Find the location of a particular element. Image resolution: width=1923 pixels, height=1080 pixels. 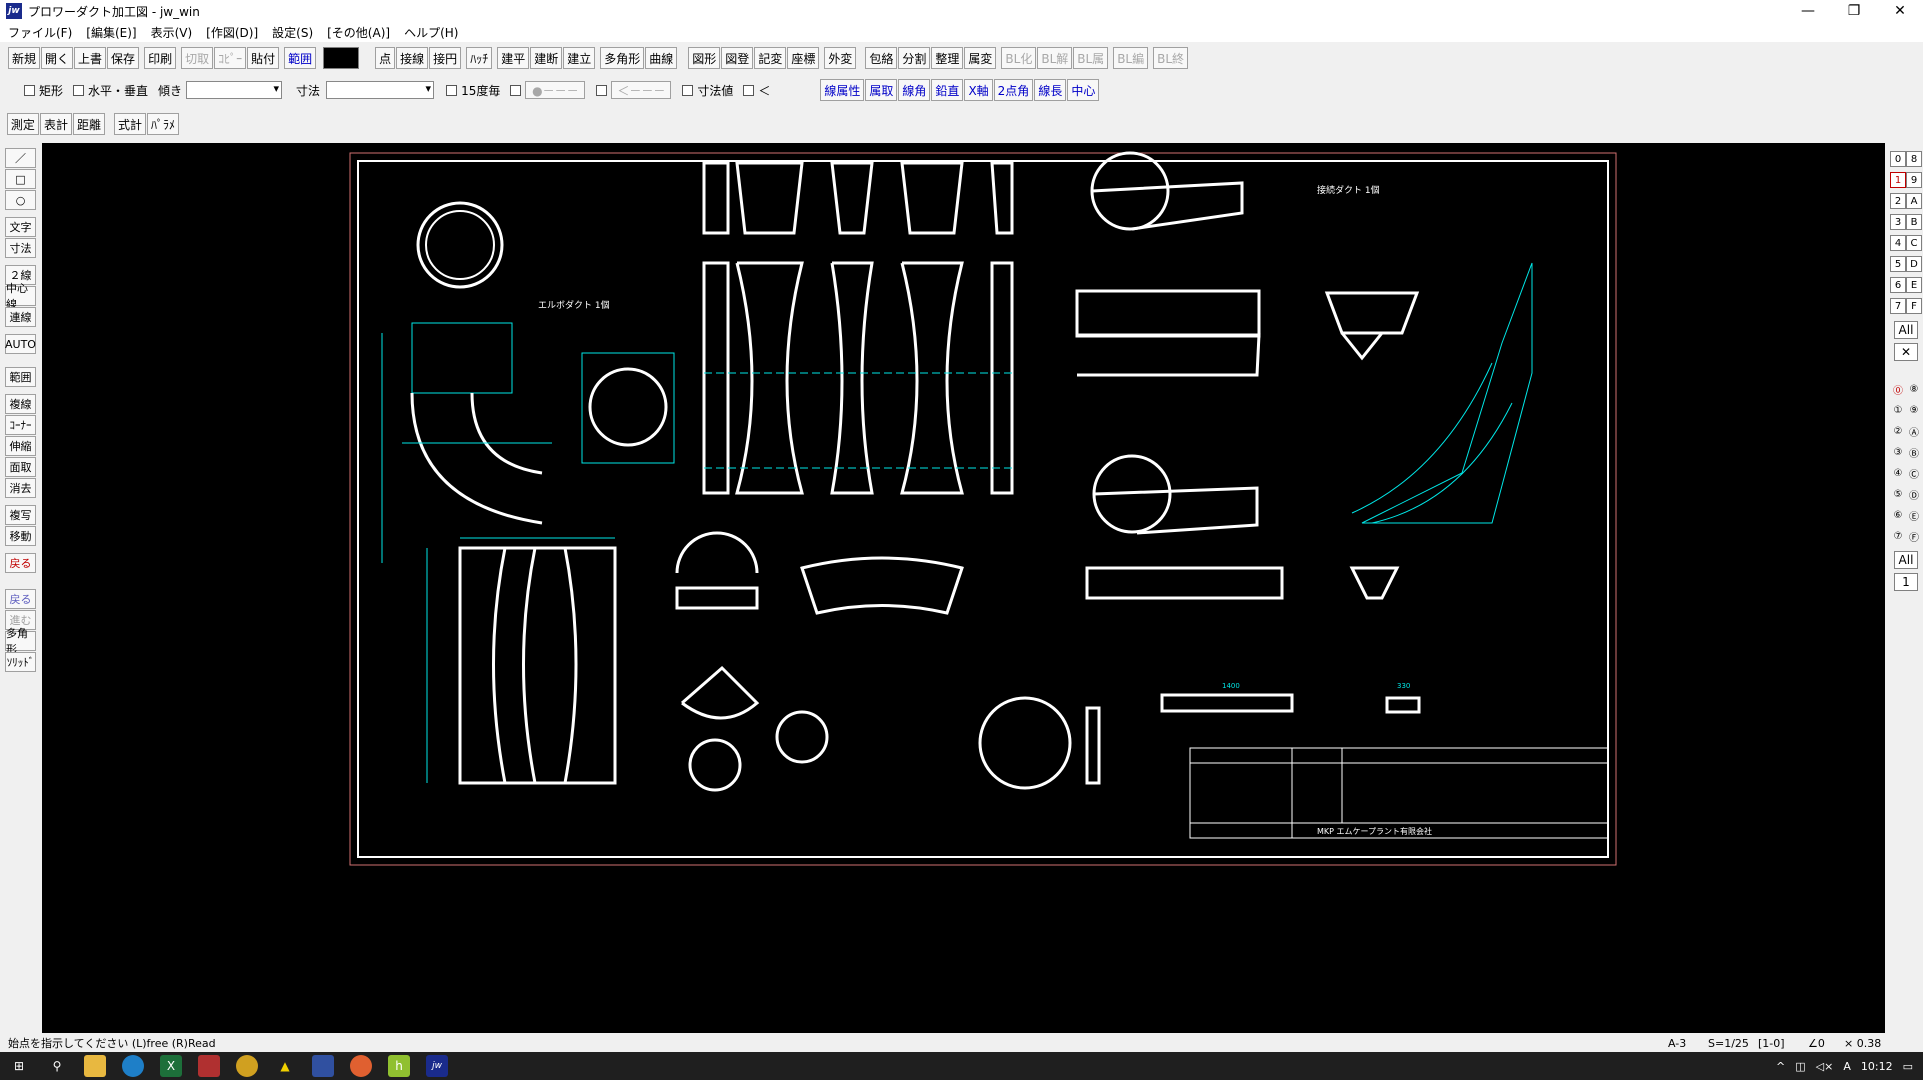

group-a-button: Ⓐ is located at coordinates (1914, 431).